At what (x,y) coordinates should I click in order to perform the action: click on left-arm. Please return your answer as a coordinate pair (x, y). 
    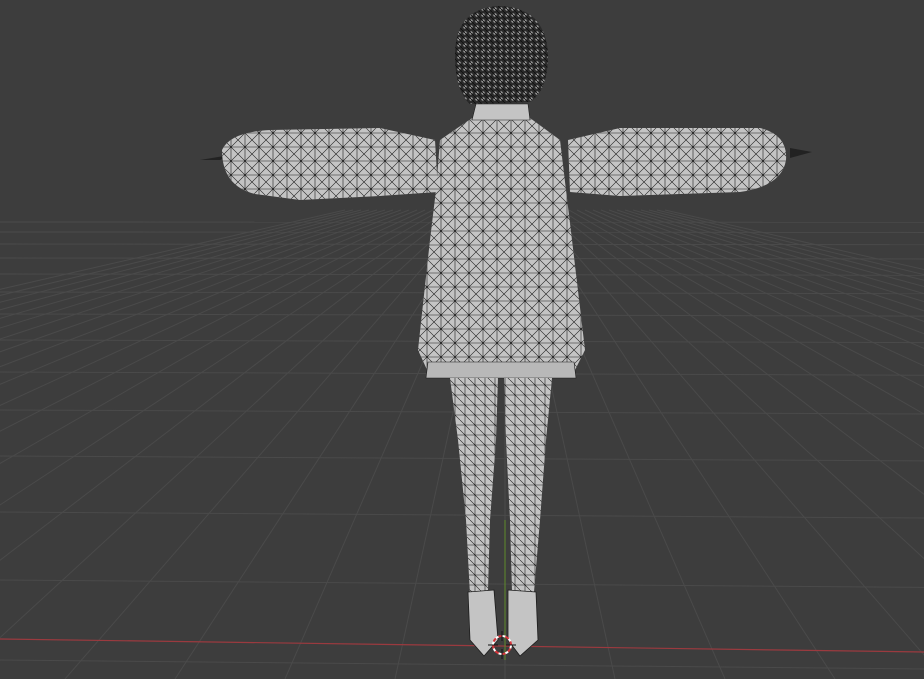
    Looking at the image, I should click on (319, 164).